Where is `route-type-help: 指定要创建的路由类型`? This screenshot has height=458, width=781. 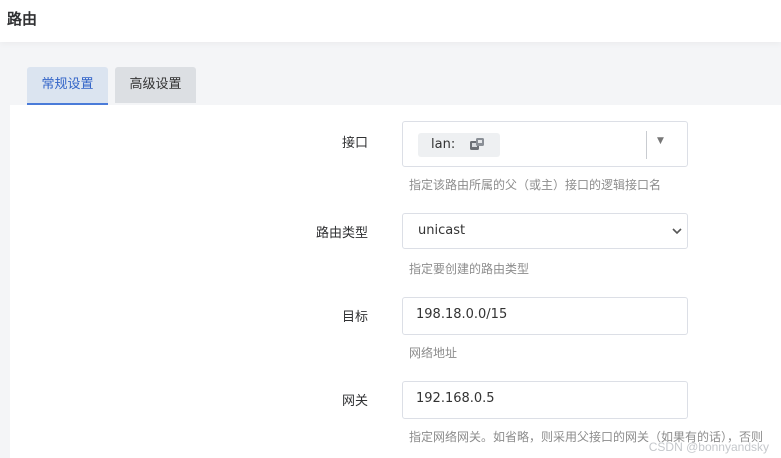 route-type-help: 指定要创建的路由类型 is located at coordinates (469, 269).